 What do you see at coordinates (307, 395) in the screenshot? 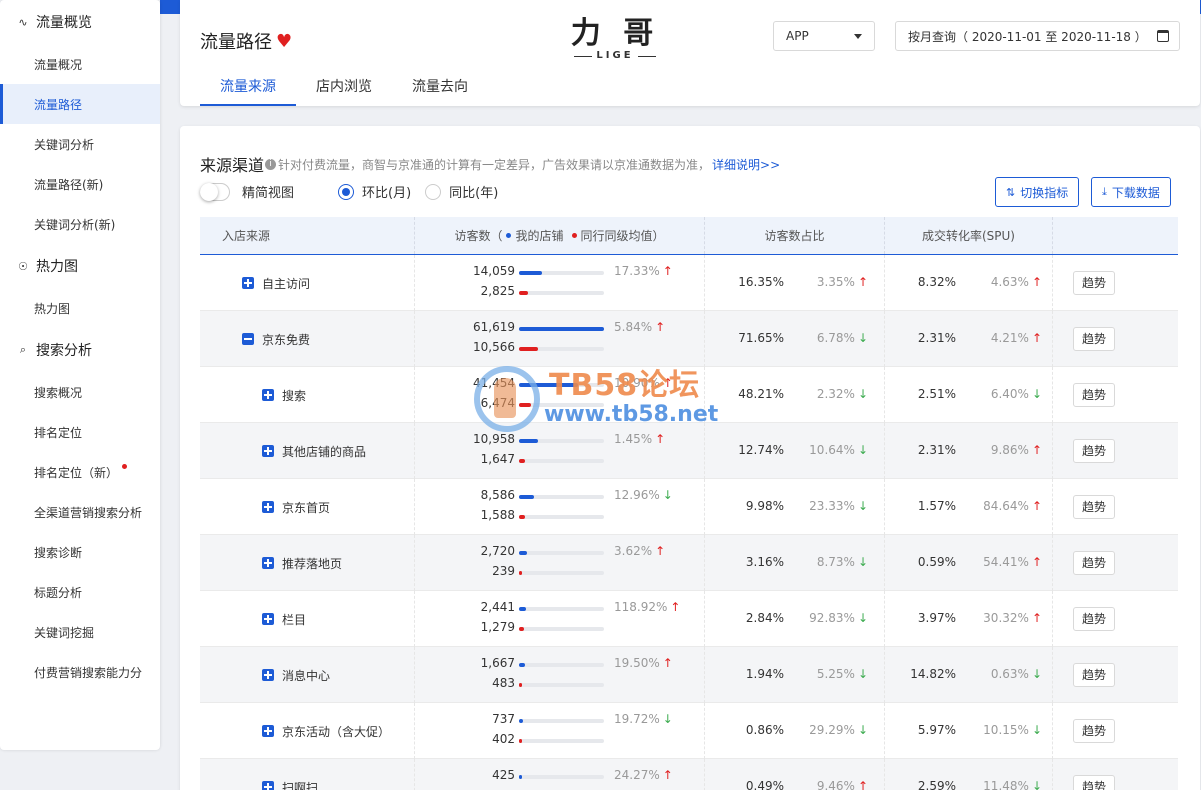
I see `source-cell: 搜索` at bounding box center [307, 395].